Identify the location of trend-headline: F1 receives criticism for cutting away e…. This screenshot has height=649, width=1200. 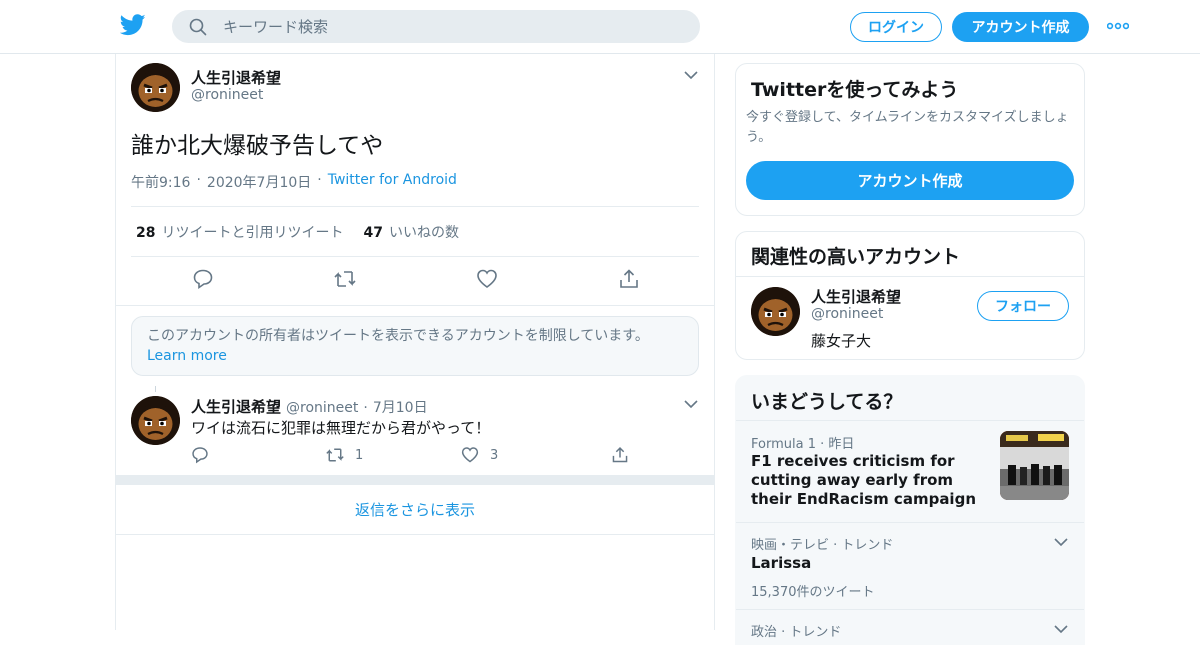
(863, 480).